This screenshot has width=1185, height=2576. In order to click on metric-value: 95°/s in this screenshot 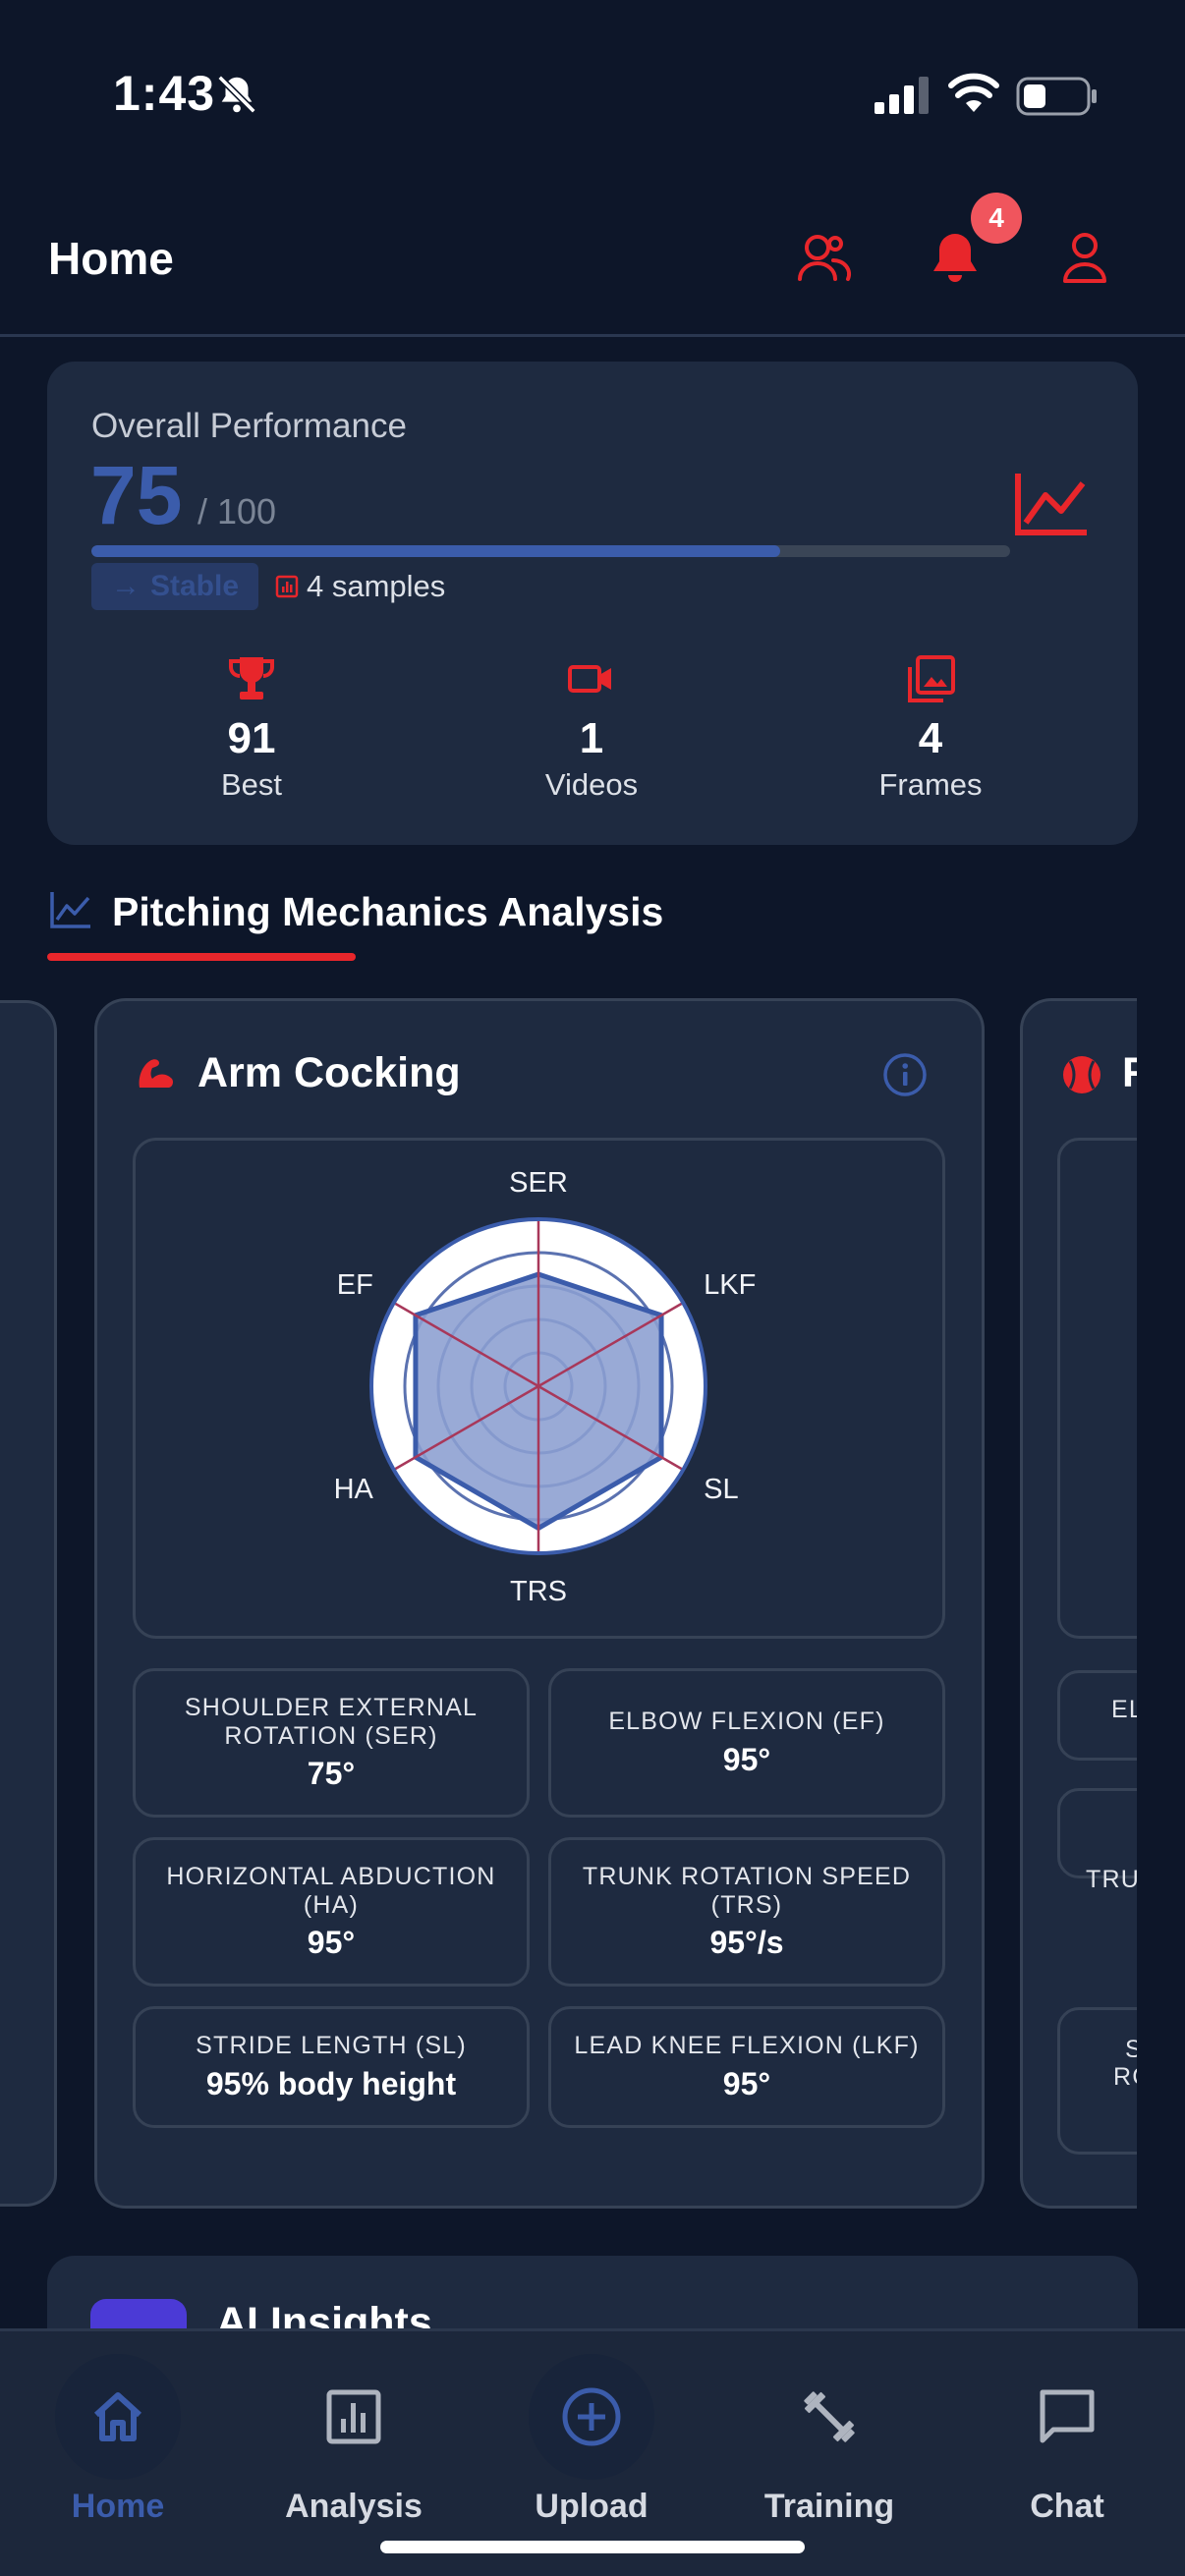, I will do `click(747, 1943)`.